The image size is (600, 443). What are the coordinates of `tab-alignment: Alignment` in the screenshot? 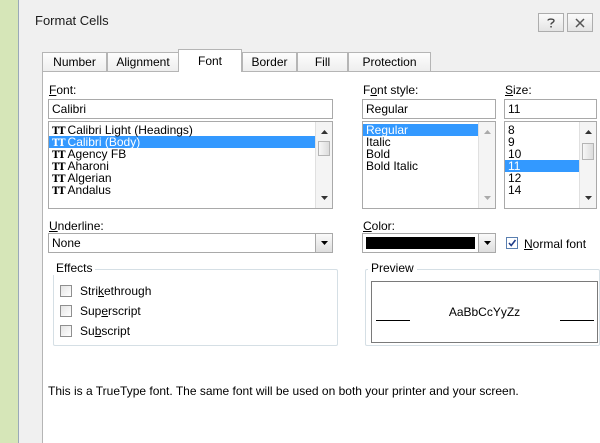 It's located at (143, 62).